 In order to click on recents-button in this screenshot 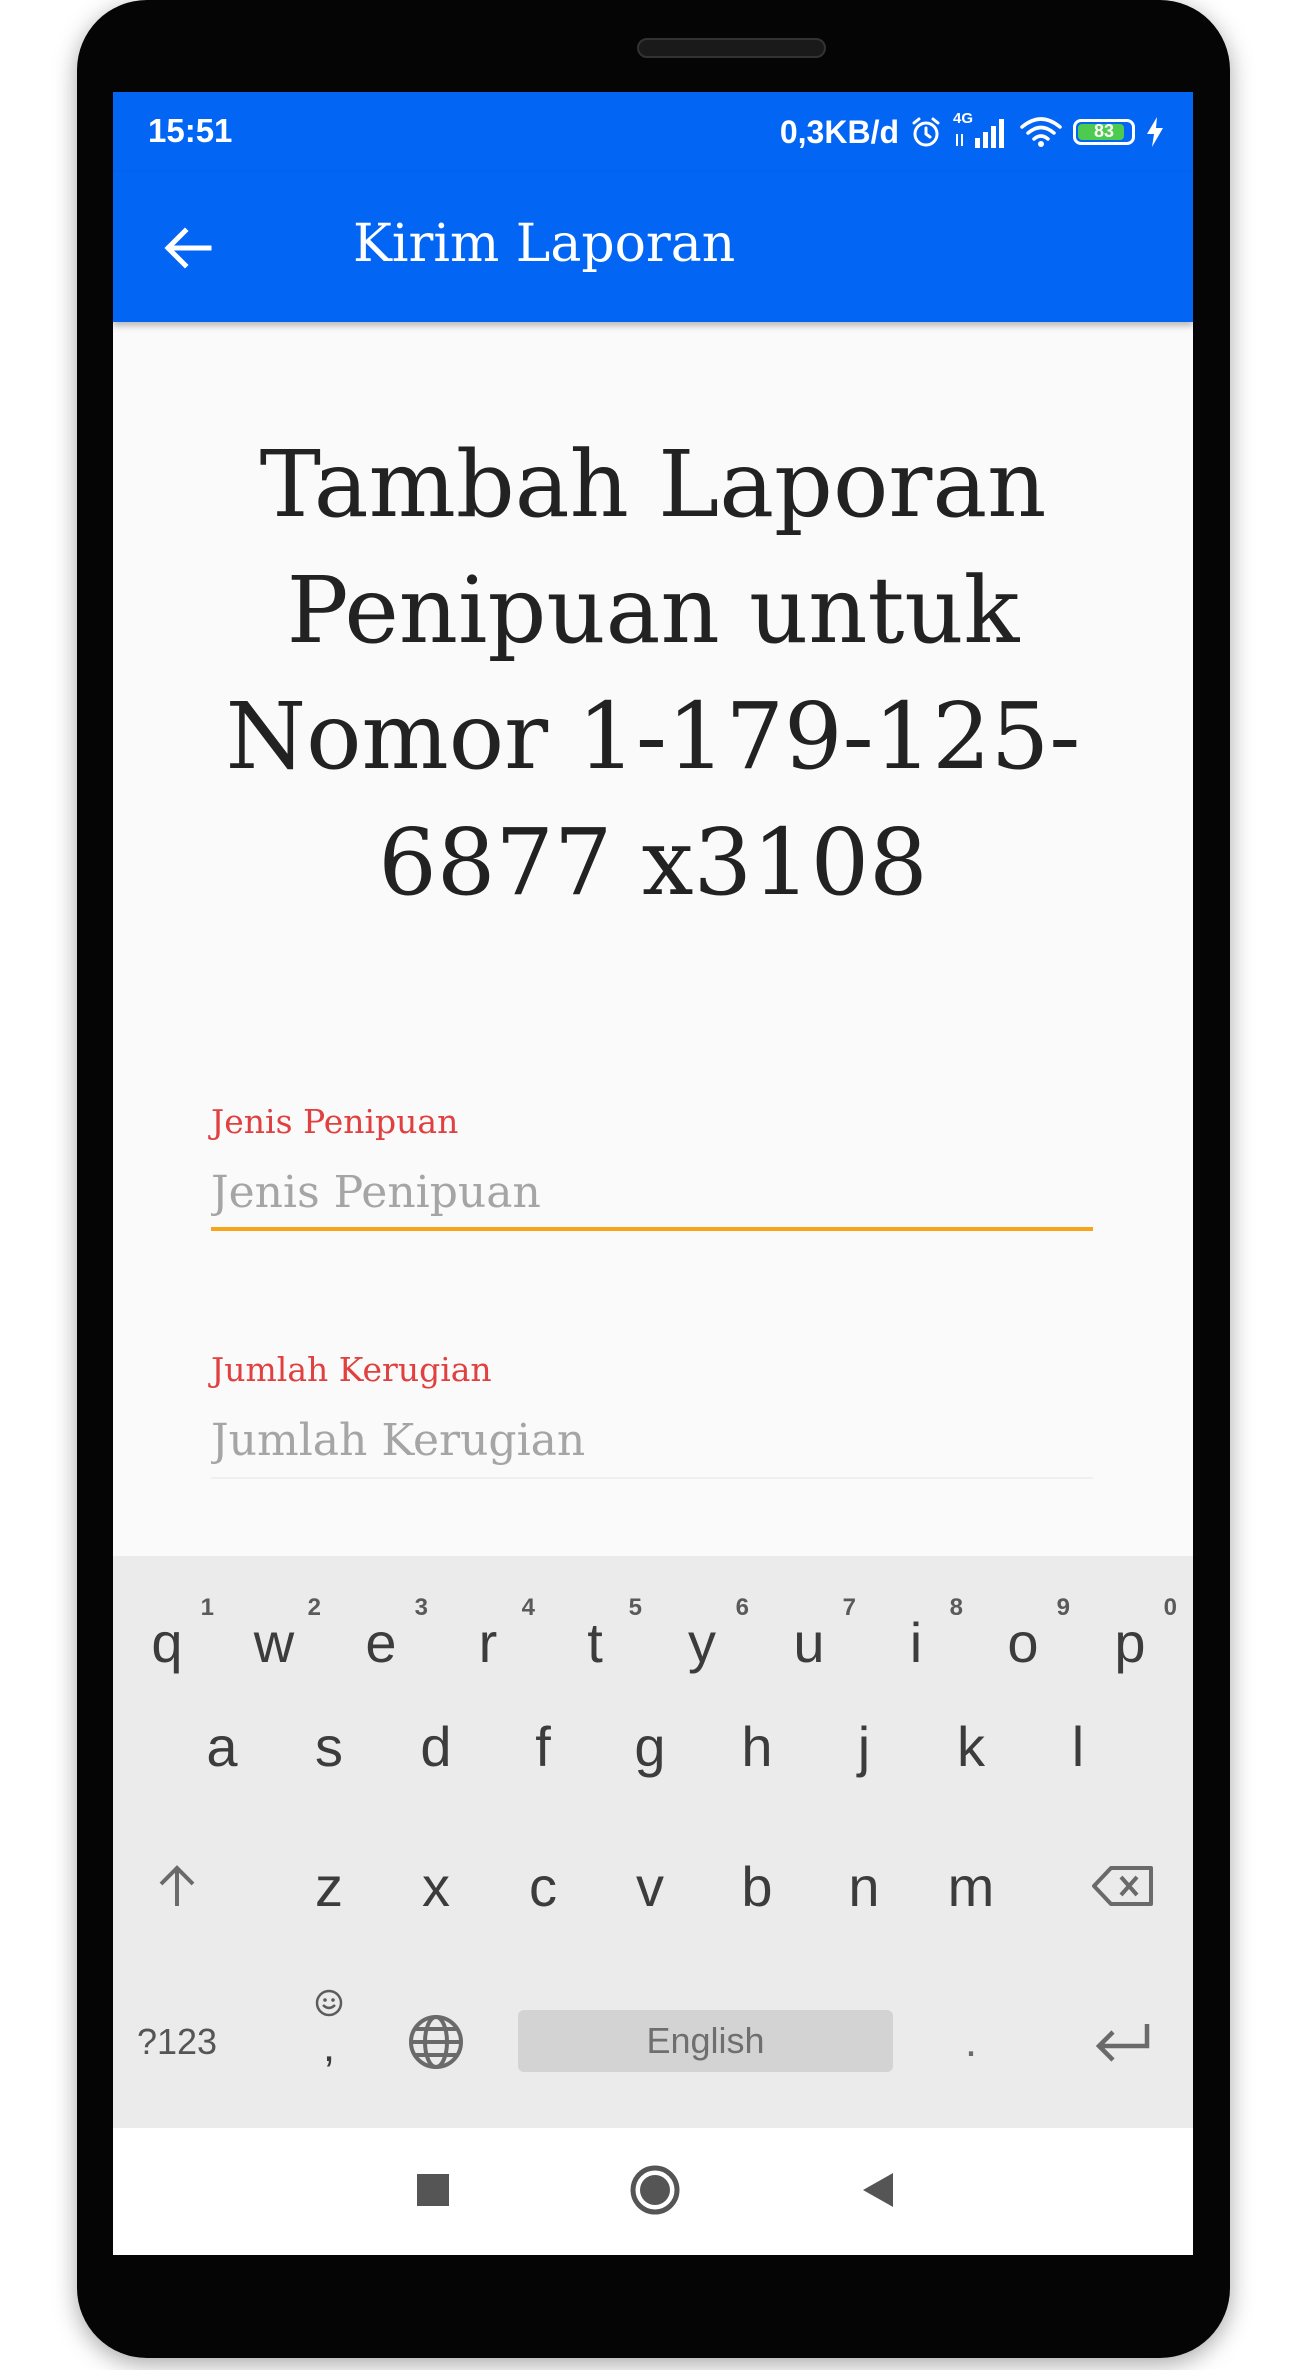, I will do `click(433, 2190)`.